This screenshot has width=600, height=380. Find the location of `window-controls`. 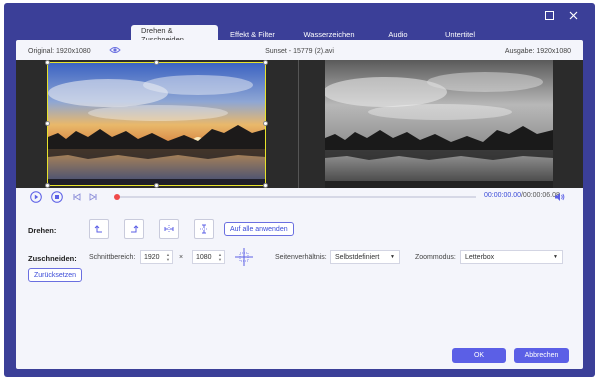

window-controls is located at coordinates (561, 15).